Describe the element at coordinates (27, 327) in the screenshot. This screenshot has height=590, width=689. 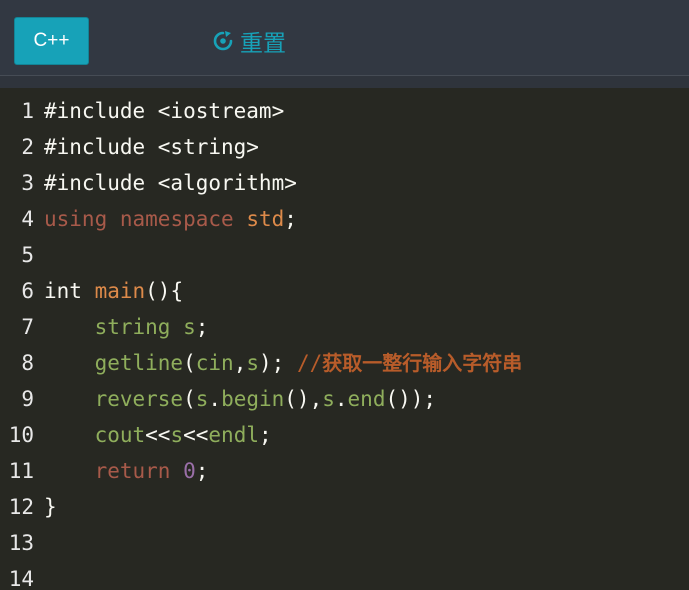
I see `line-number: 7` at that location.